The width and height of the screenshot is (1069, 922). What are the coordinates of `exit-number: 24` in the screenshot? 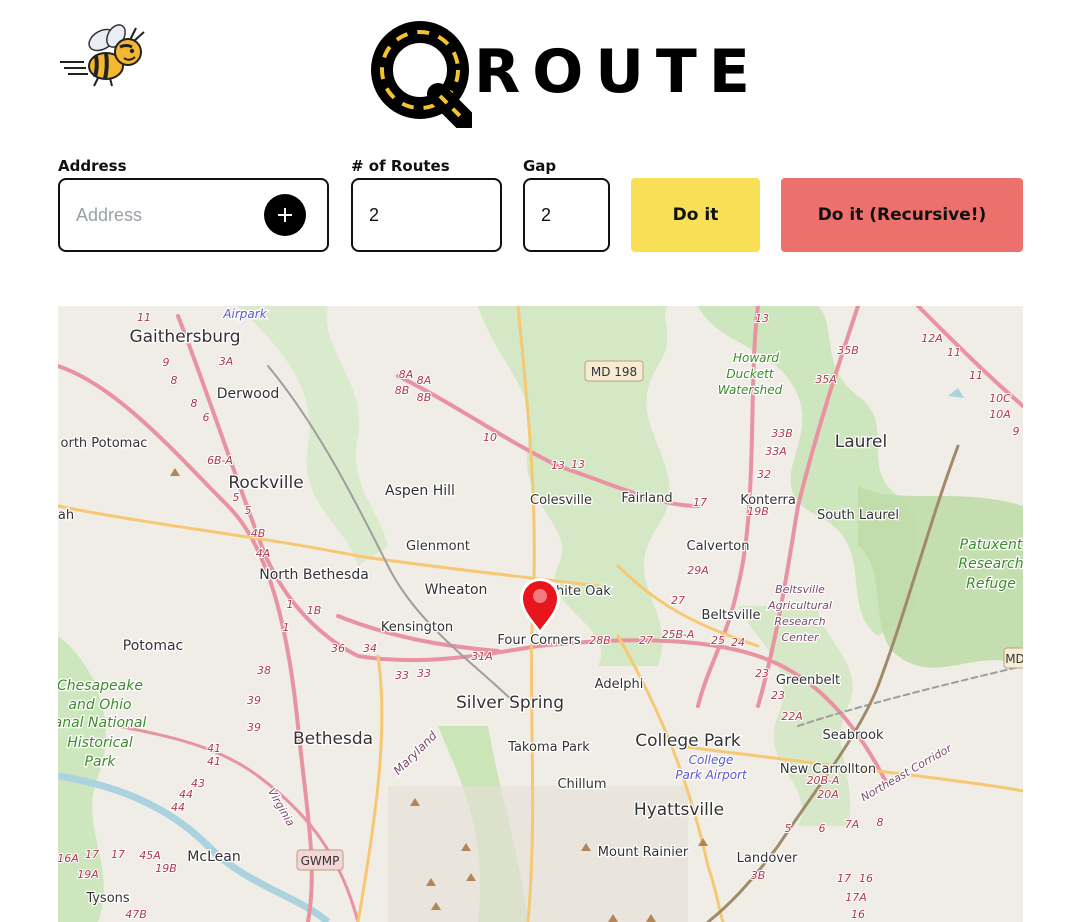 It's located at (738, 642).